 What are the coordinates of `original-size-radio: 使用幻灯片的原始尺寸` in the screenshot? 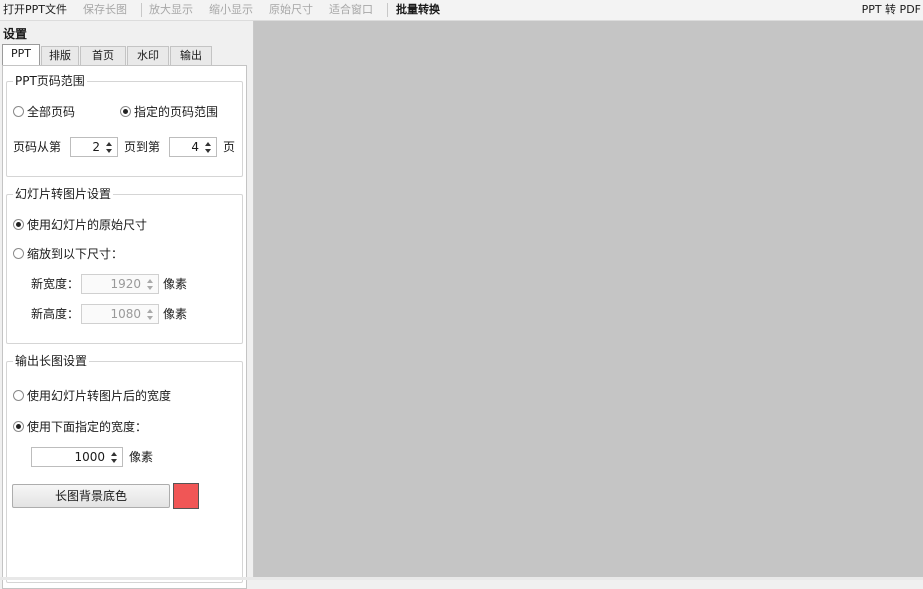 It's located at (80, 225).